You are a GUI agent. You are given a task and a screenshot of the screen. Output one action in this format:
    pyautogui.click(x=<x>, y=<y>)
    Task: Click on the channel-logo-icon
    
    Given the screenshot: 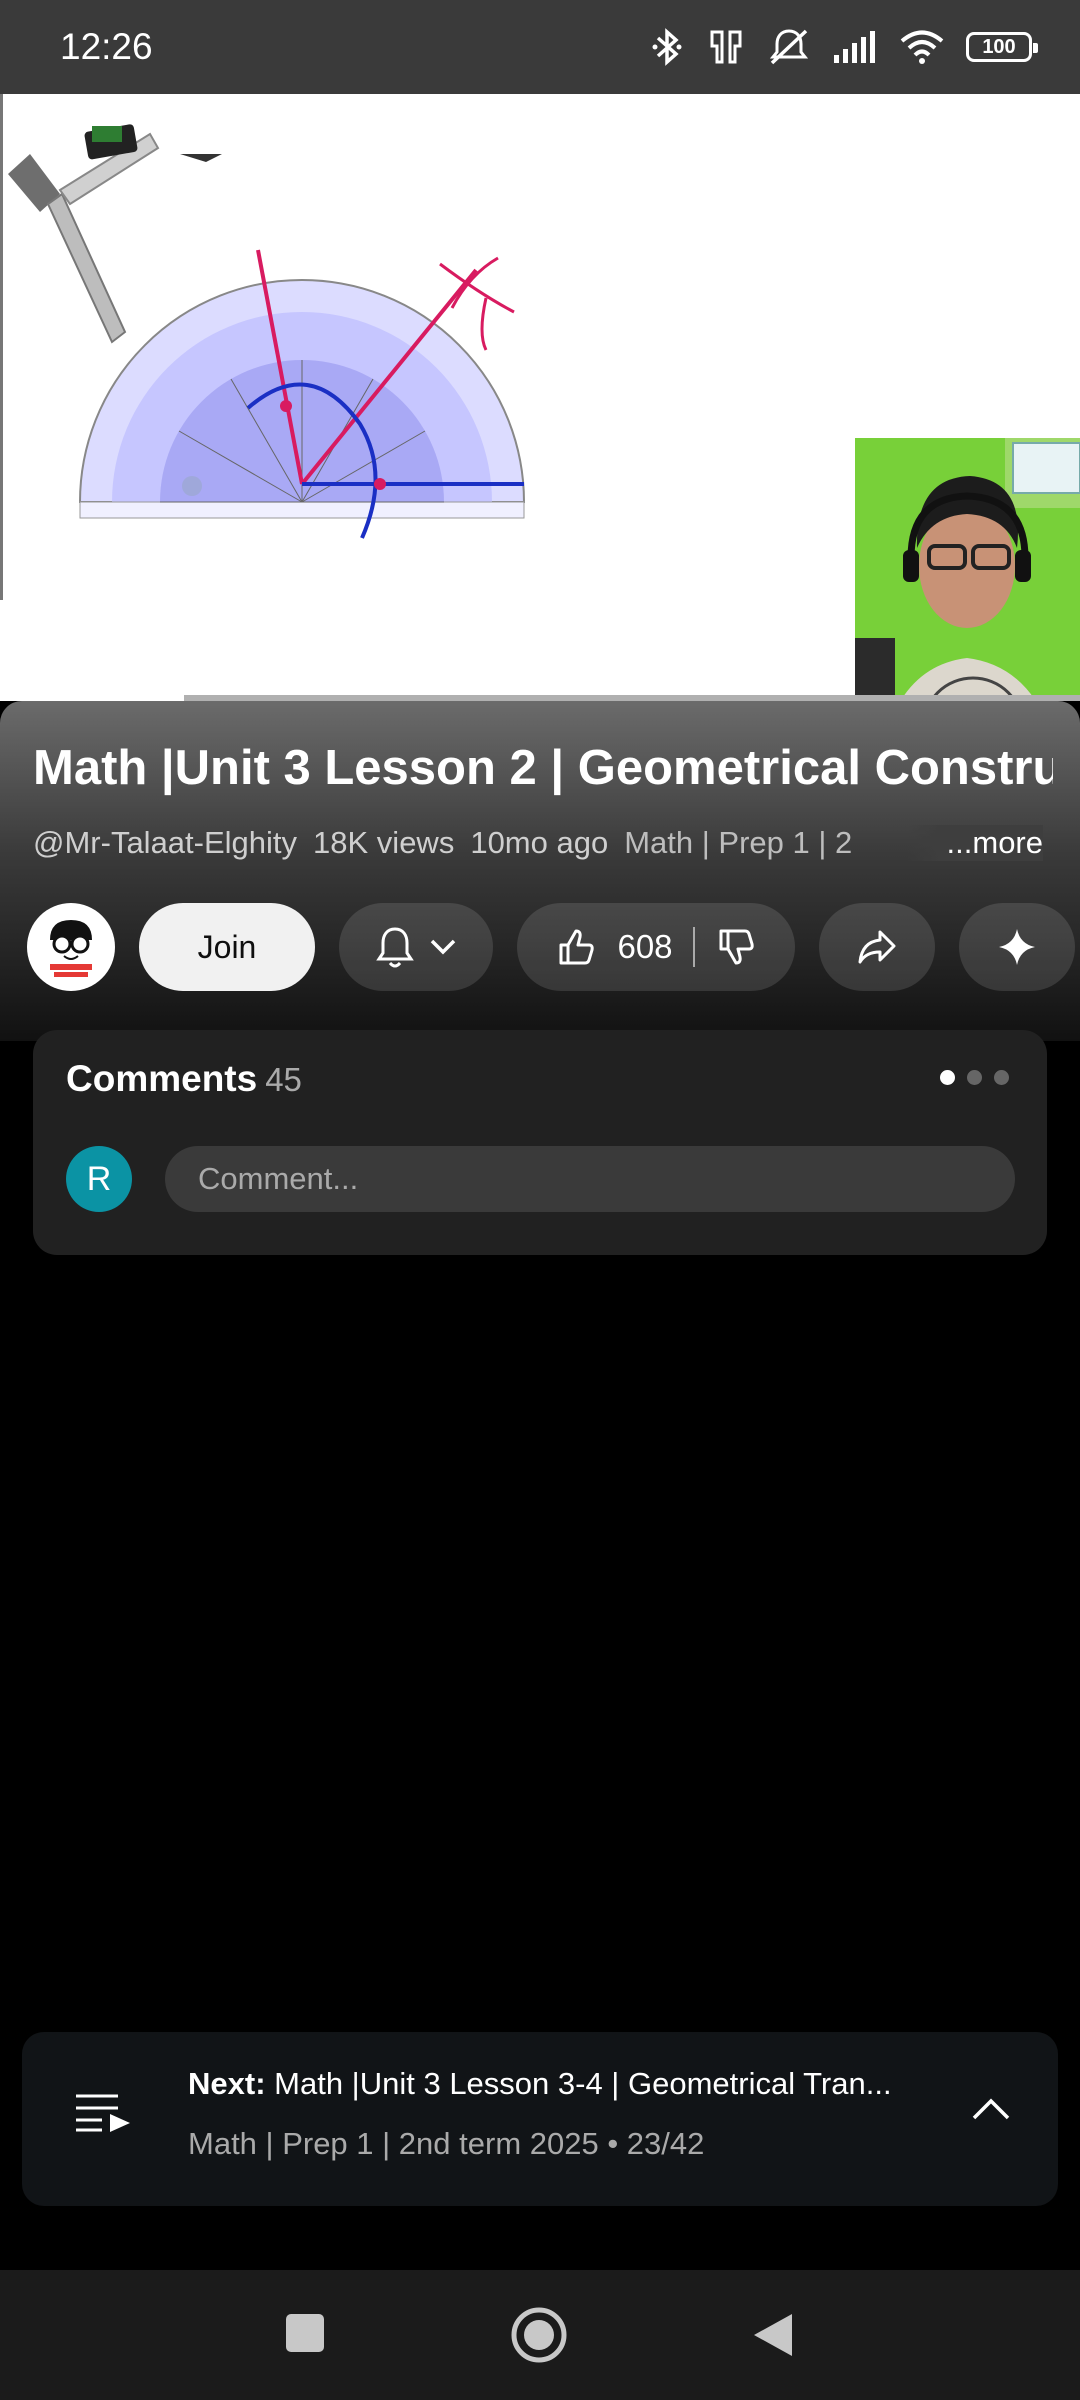 What is the action you would take?
    pyautogui.click(x=71, y=948)
    